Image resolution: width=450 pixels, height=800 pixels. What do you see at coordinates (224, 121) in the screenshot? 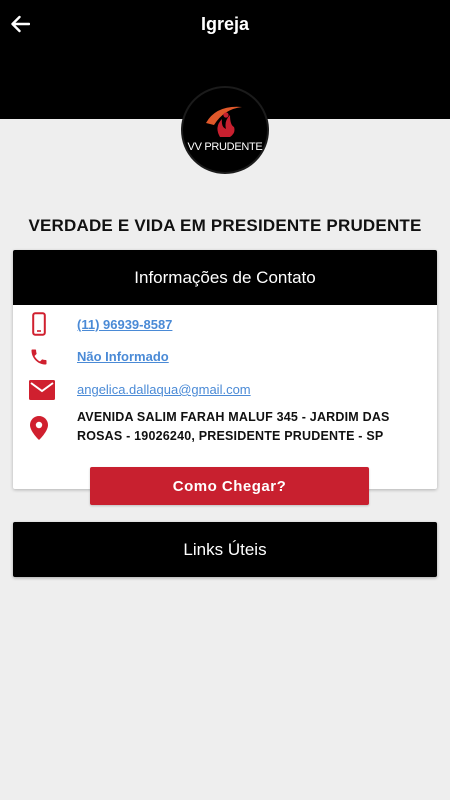
I see `flame-logo-icon` at bounding box center [224, 121].